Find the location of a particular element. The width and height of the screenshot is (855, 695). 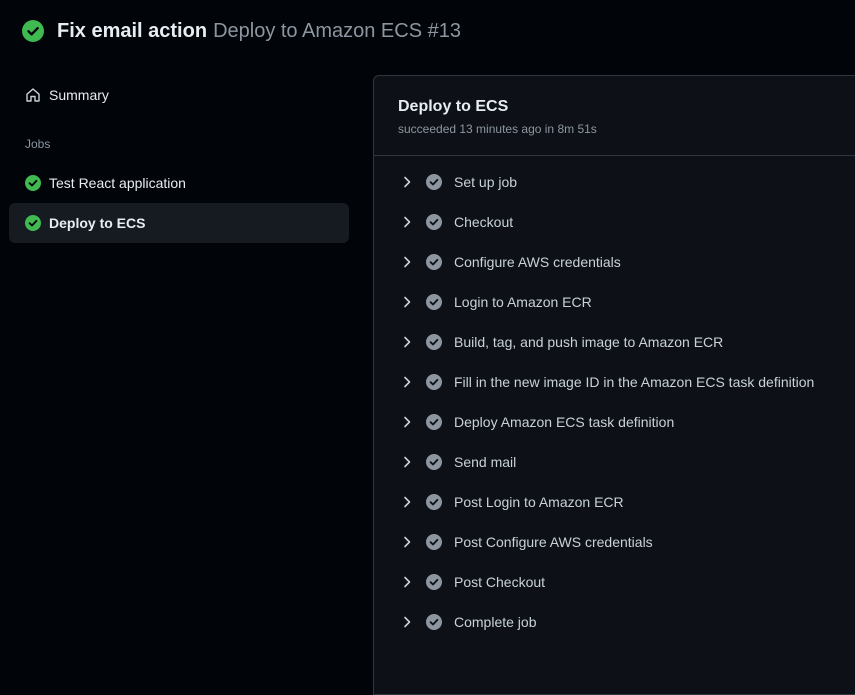

sidebar-item-label: Test React application is located at coordinates (117, 183).